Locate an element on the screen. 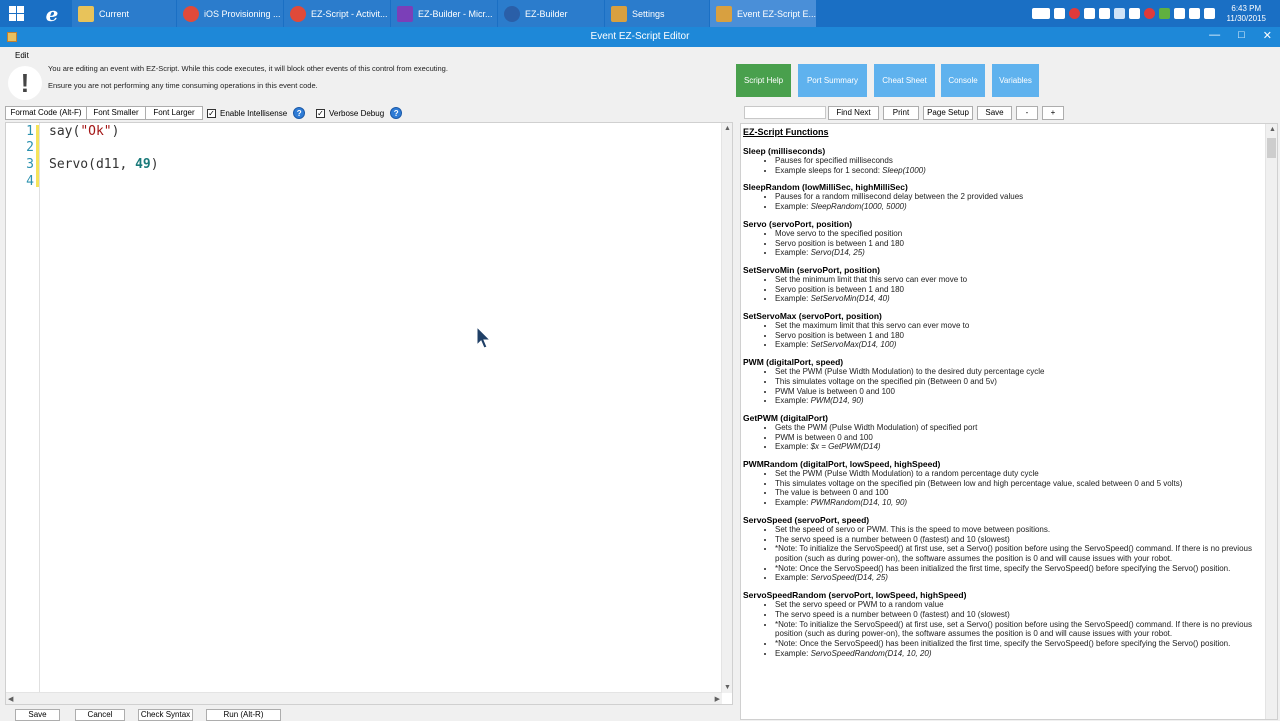 This screenshot has height=721, width=1280. exclamation-icon: ! is located at coordinates (25, 83).